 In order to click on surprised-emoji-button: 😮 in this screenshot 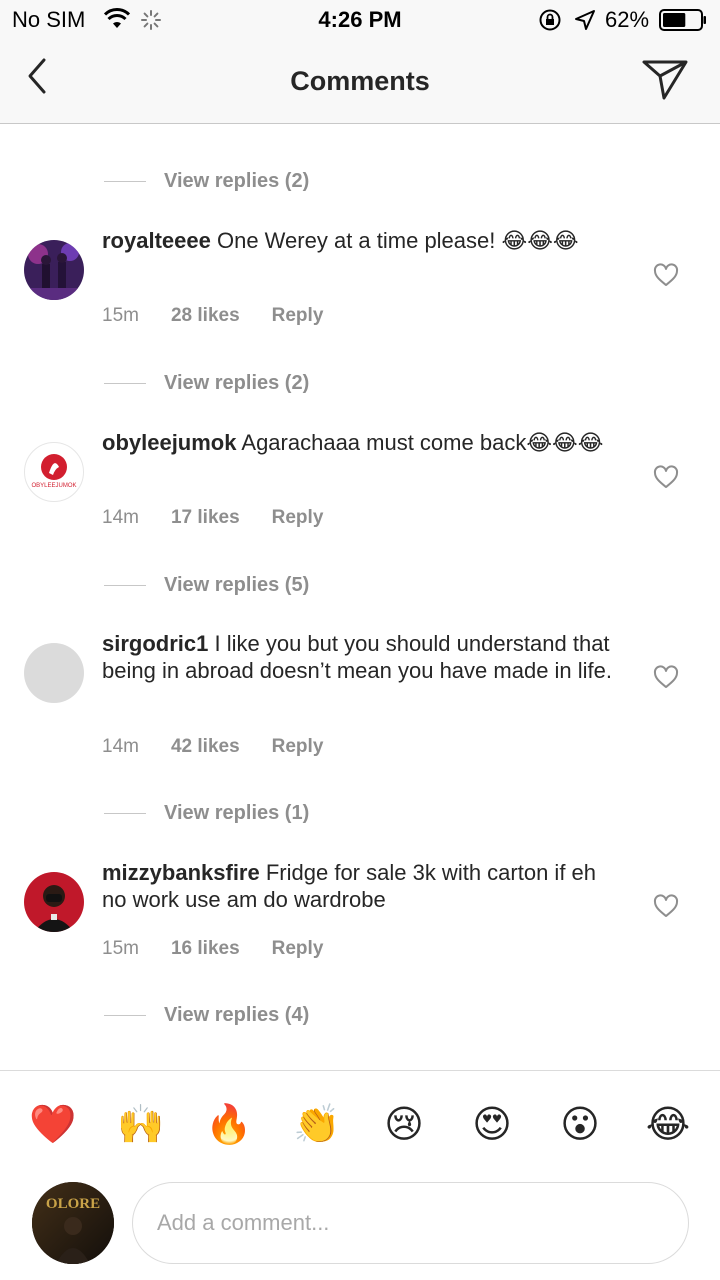, I will do `click(580, 1124)`.